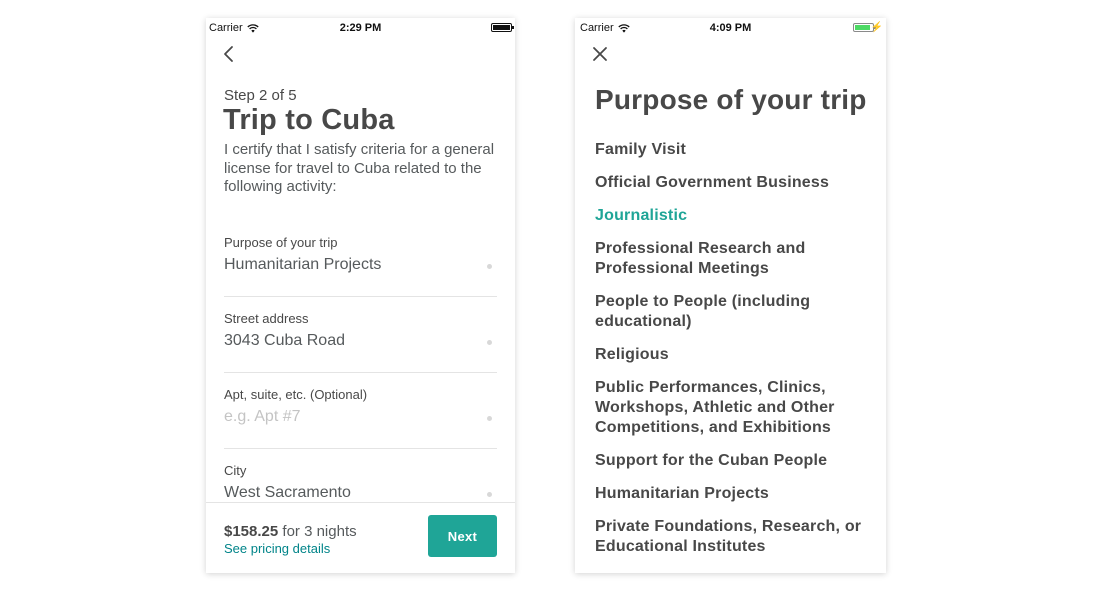  I want to click on status-time: 2:29 PM, so click(360, 28).